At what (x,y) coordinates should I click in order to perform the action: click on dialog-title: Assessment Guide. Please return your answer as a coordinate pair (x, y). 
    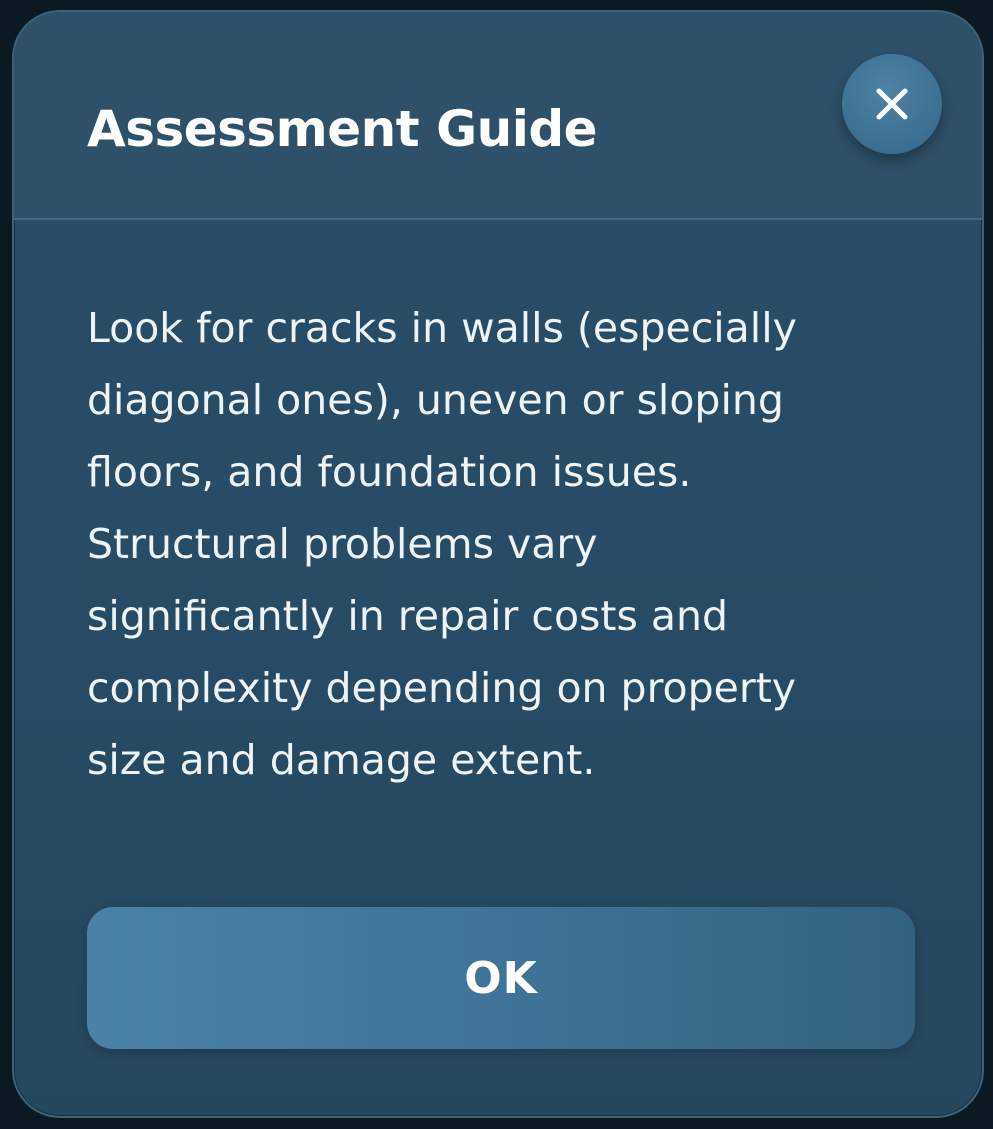
    Looking at the image, I should click on (342, 129).